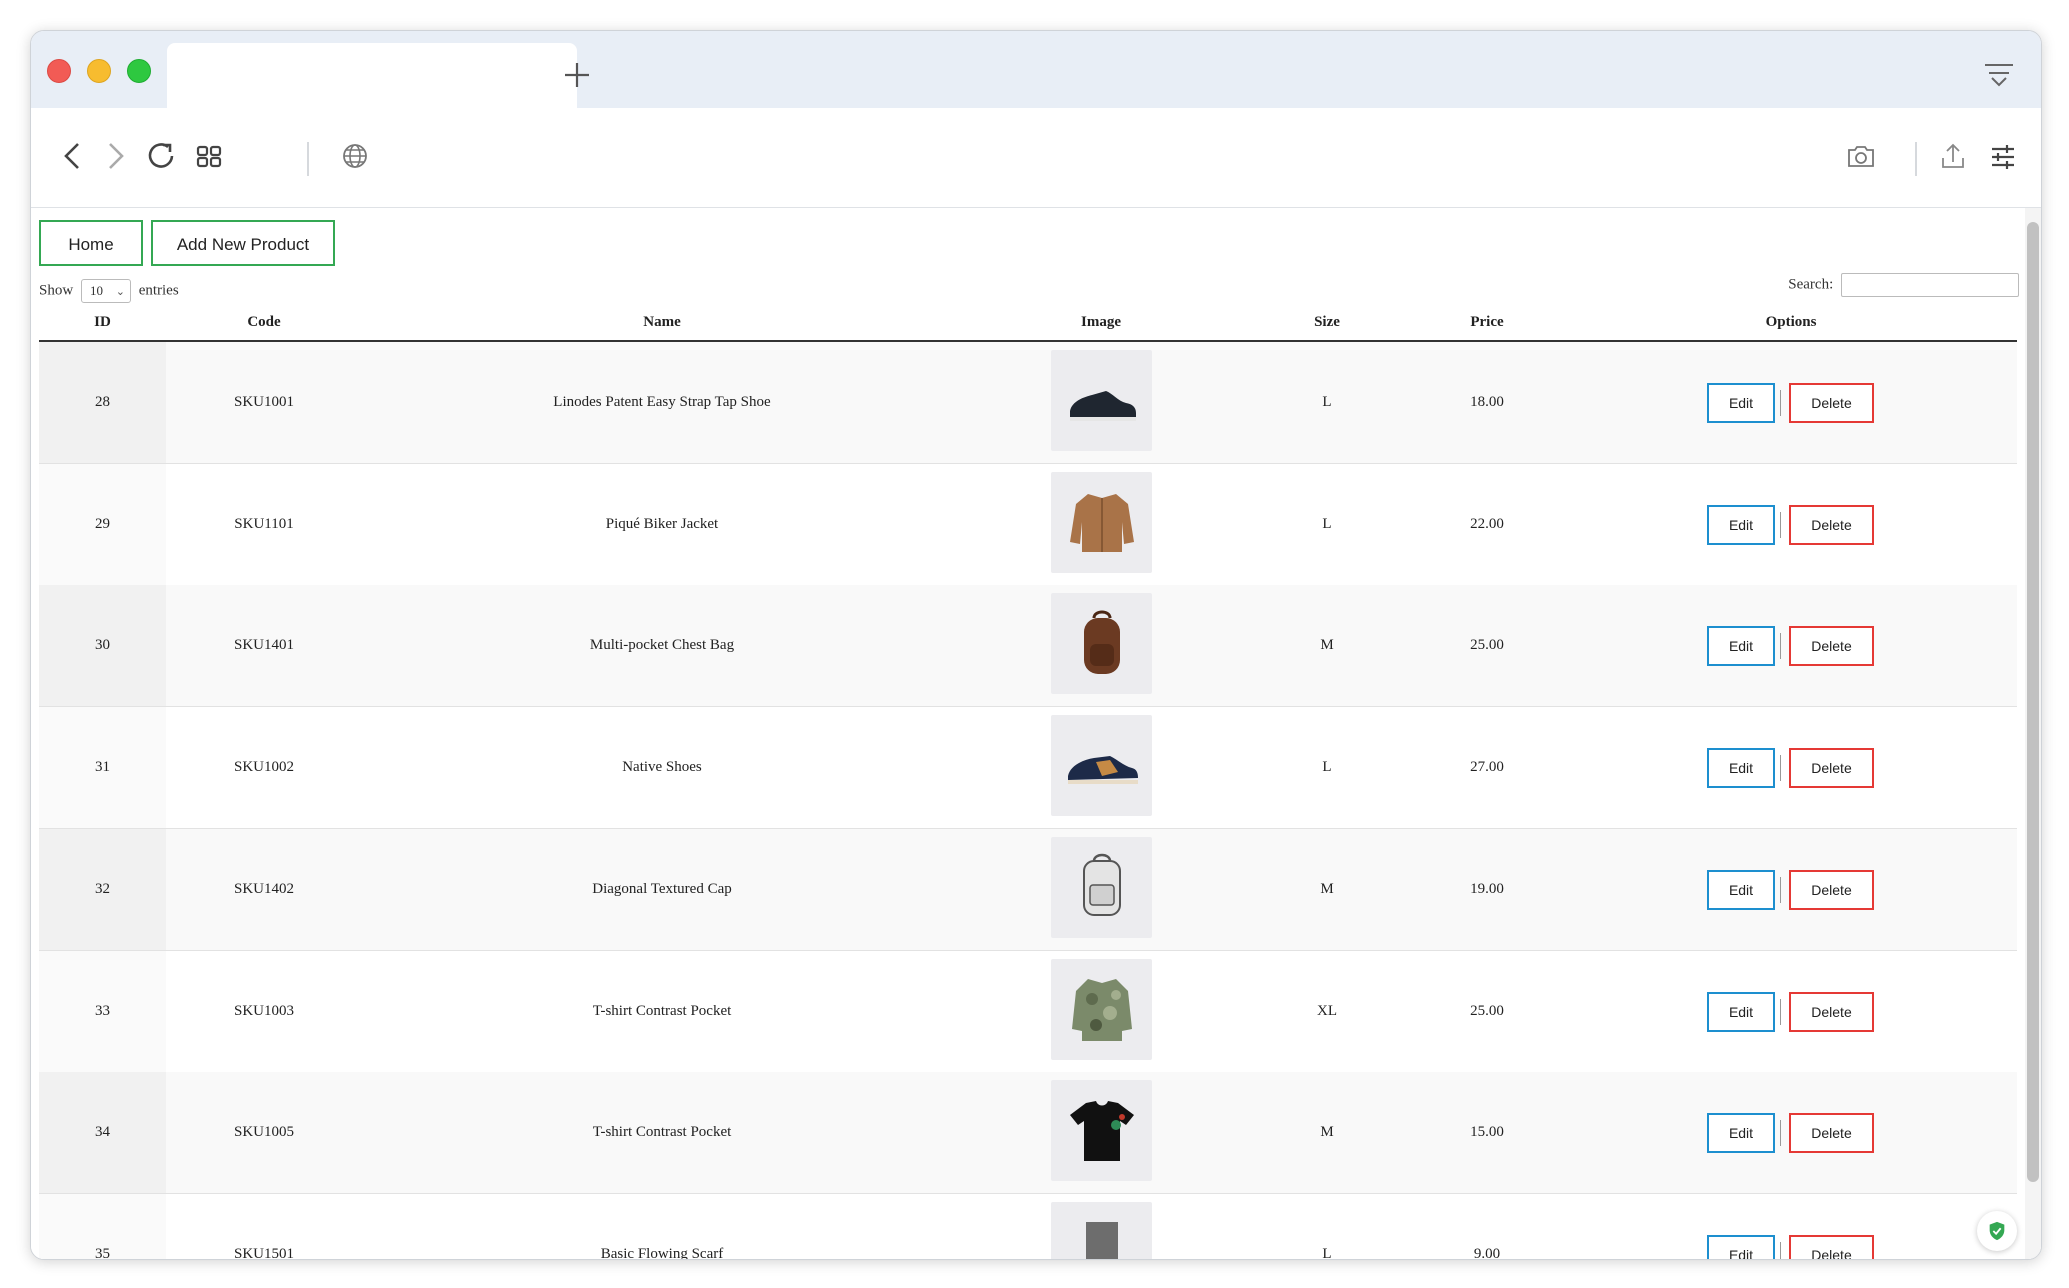 The height and width of the screenshot is (1288, 2069). Describe the element at coordinates (263, 1132) in the screenshot. I see `cell-code: SKU1005` at that location.